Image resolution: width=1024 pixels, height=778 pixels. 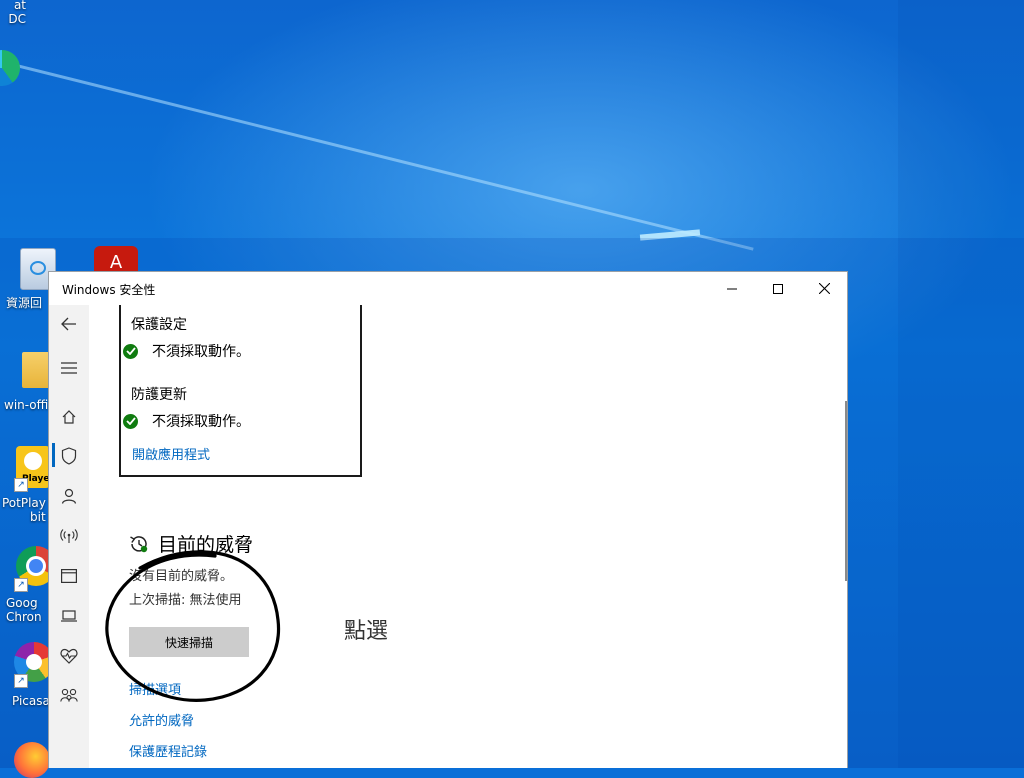 I want to click on maximize-button, so click(x=778, y=288).